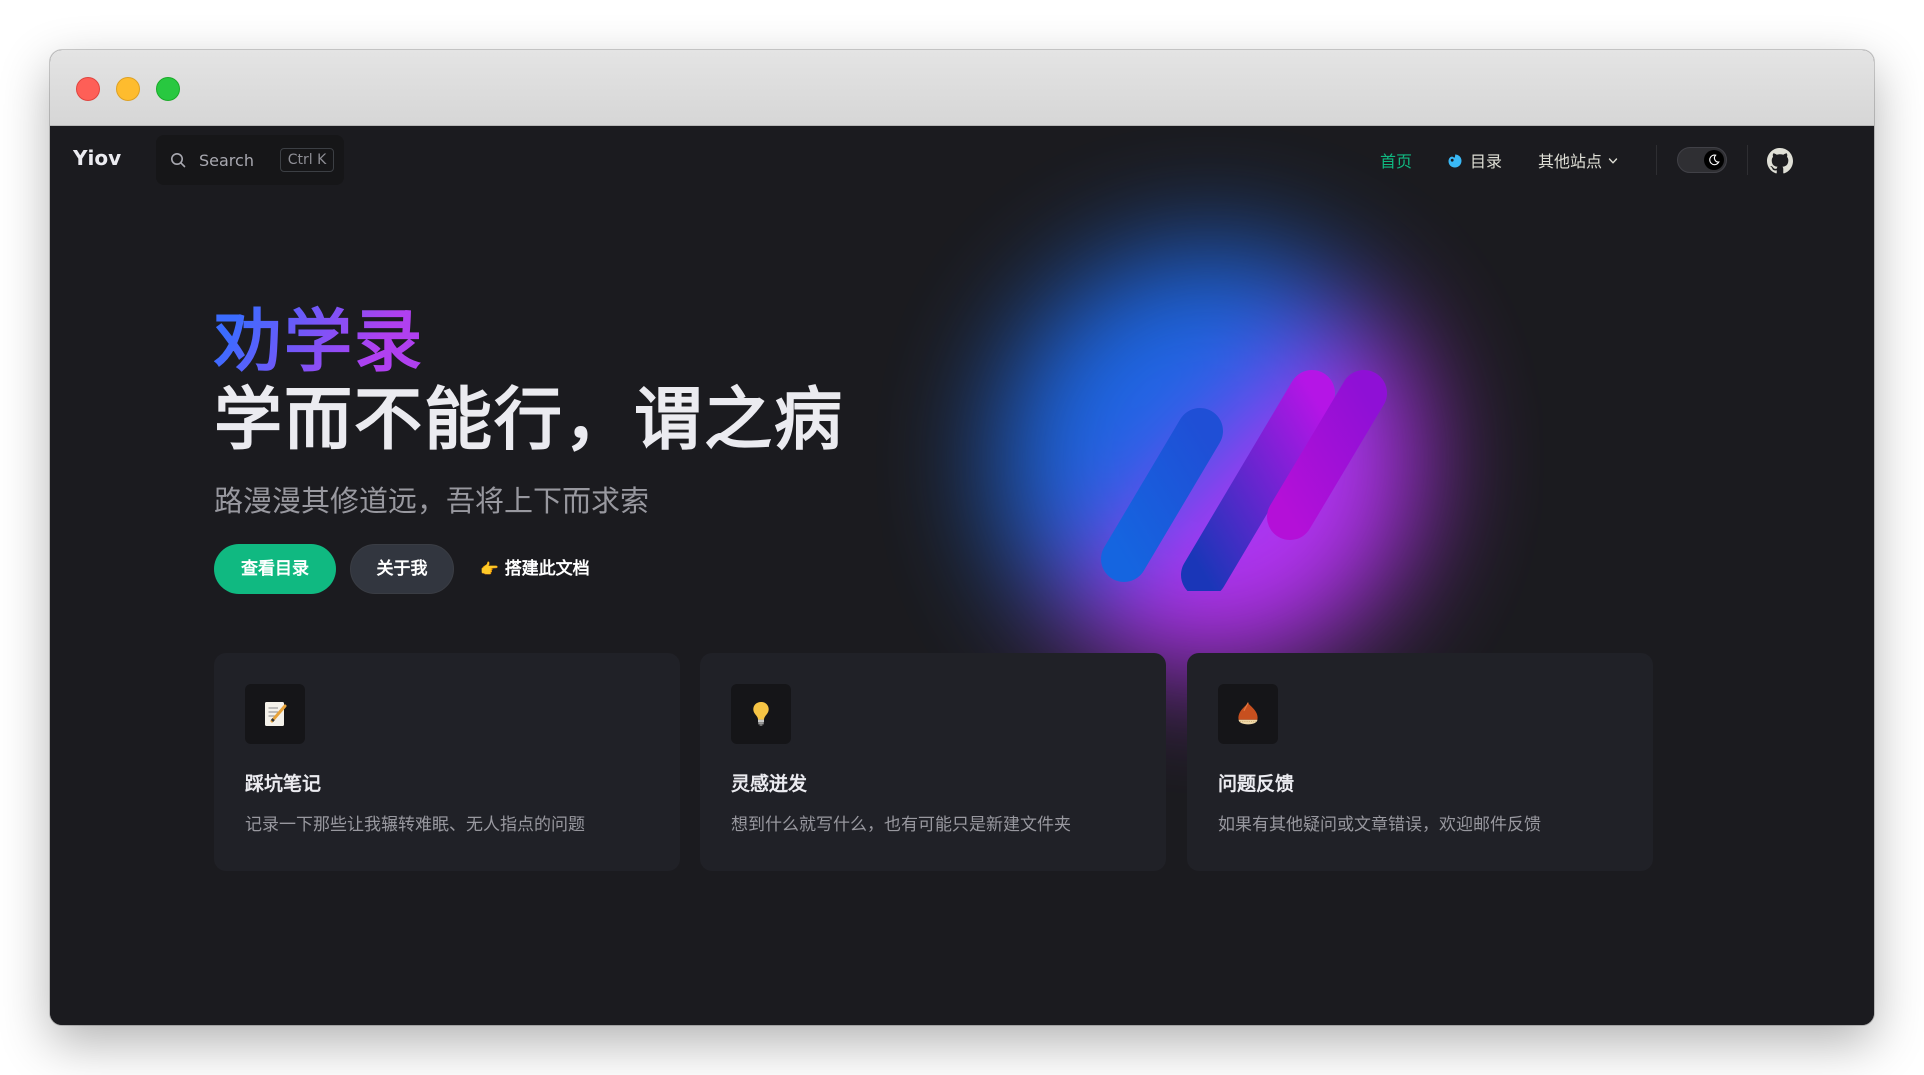 The width and height of the screenshot is (1924, 1075). I want to click on feature-card: 灵感迸发 想到什么就写什么，也有可能只是新建文件夹, so click(933, 762).